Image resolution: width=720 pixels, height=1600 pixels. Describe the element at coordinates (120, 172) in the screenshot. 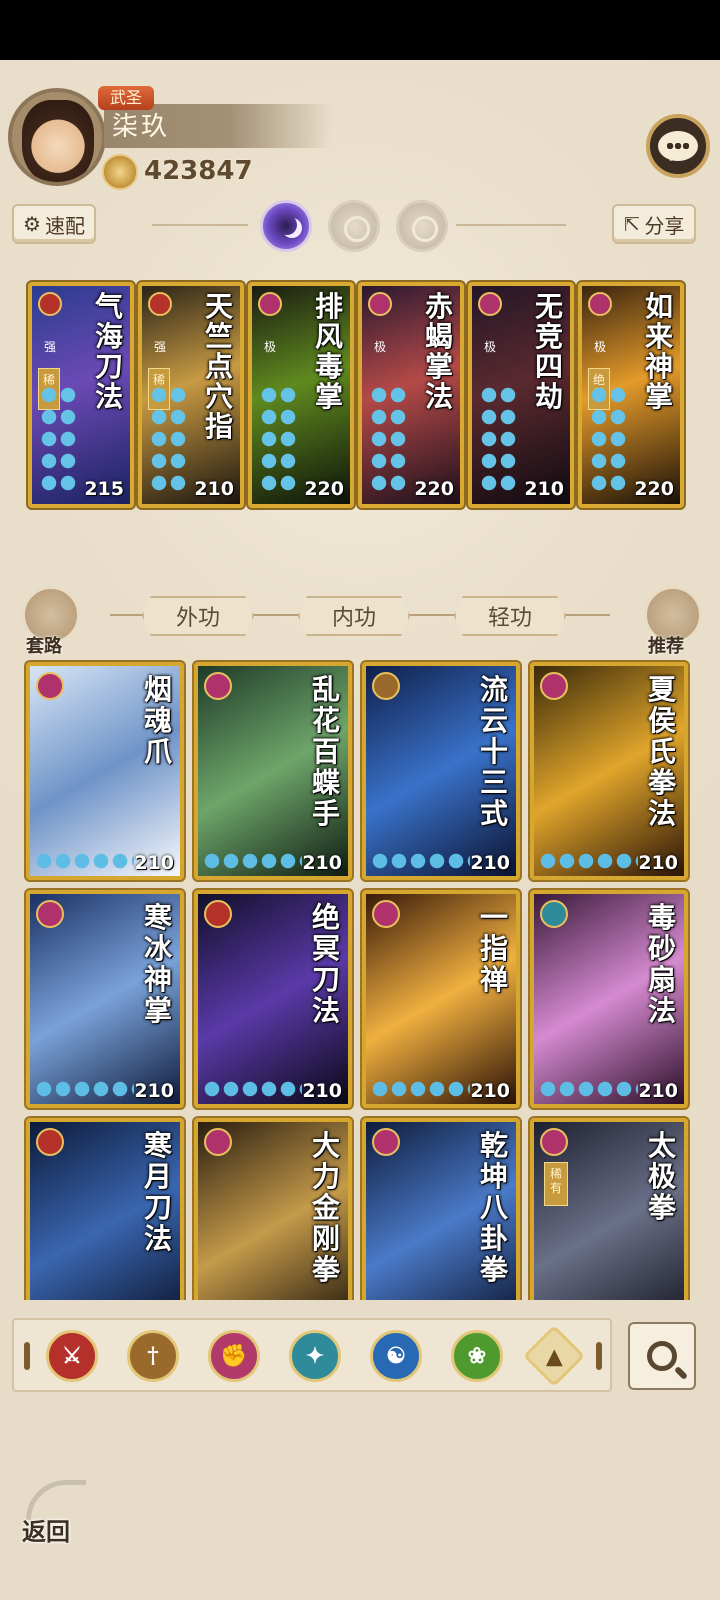

I see `power-icon` at that location.